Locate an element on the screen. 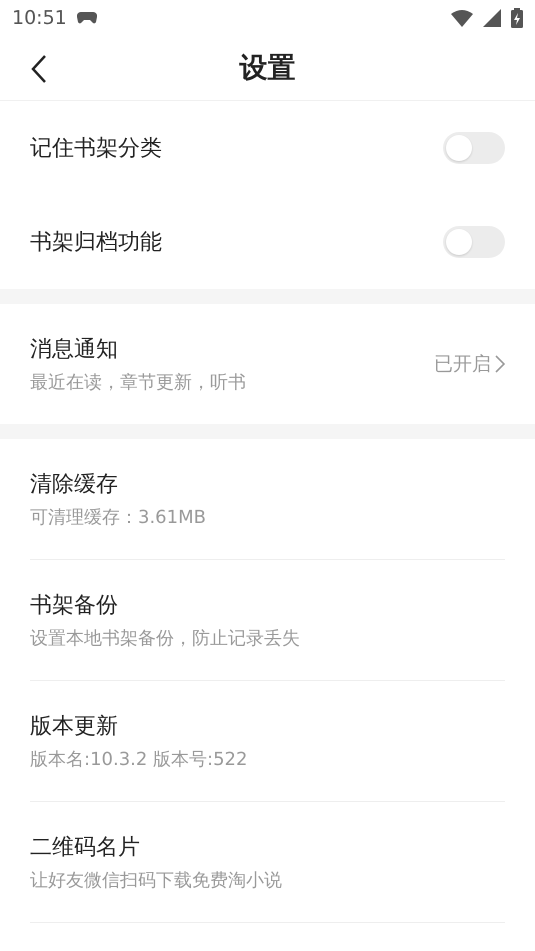 This screenshot has width=535, height=951. setting-value: 已开启 is located at coordinates (462, 364).